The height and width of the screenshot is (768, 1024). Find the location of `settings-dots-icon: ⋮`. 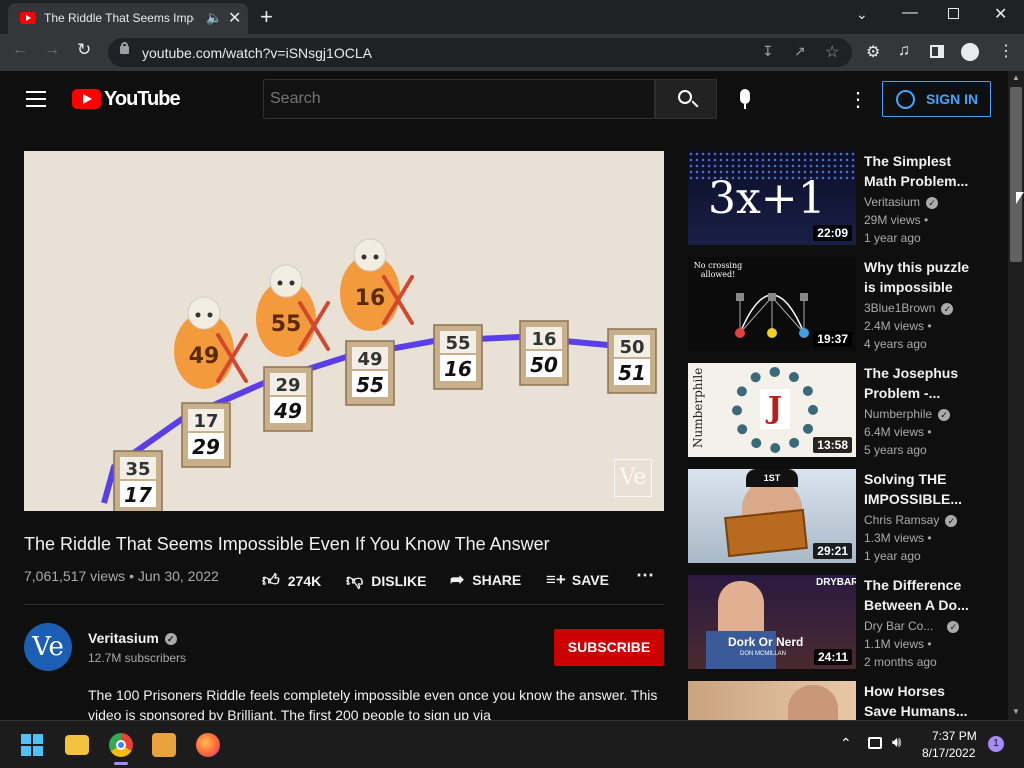

settings-dots-icon: ⋮ is located at coordinates (858, 99).